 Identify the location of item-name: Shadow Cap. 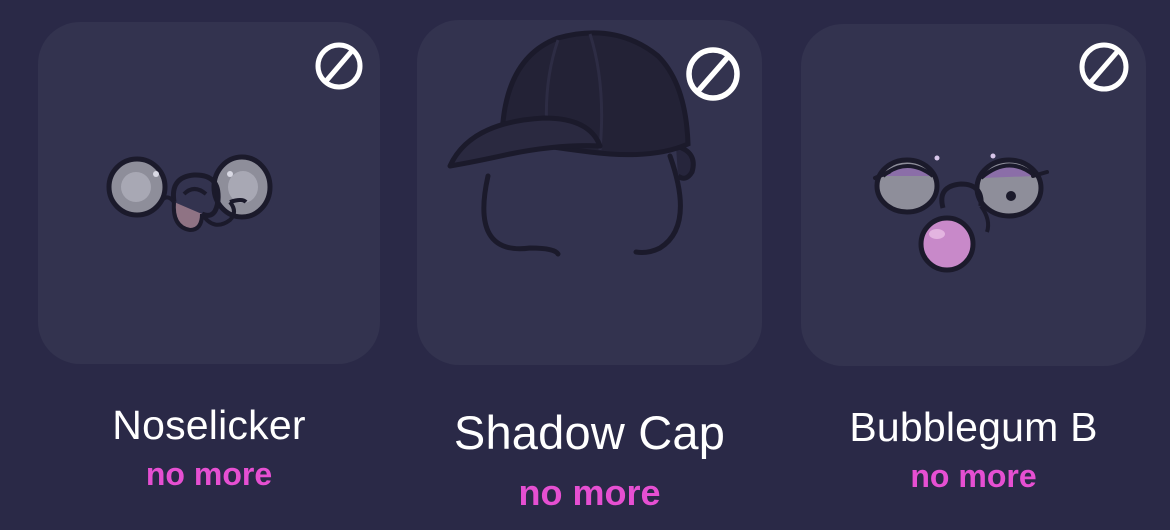
(589, 432).